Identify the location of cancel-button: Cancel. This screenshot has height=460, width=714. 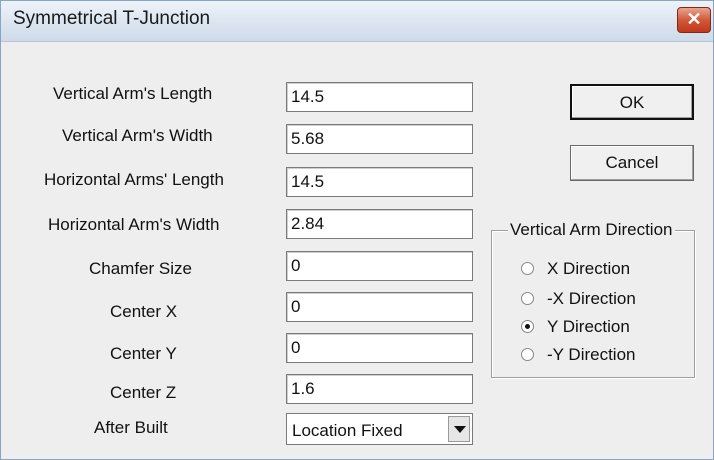
(632, 163).